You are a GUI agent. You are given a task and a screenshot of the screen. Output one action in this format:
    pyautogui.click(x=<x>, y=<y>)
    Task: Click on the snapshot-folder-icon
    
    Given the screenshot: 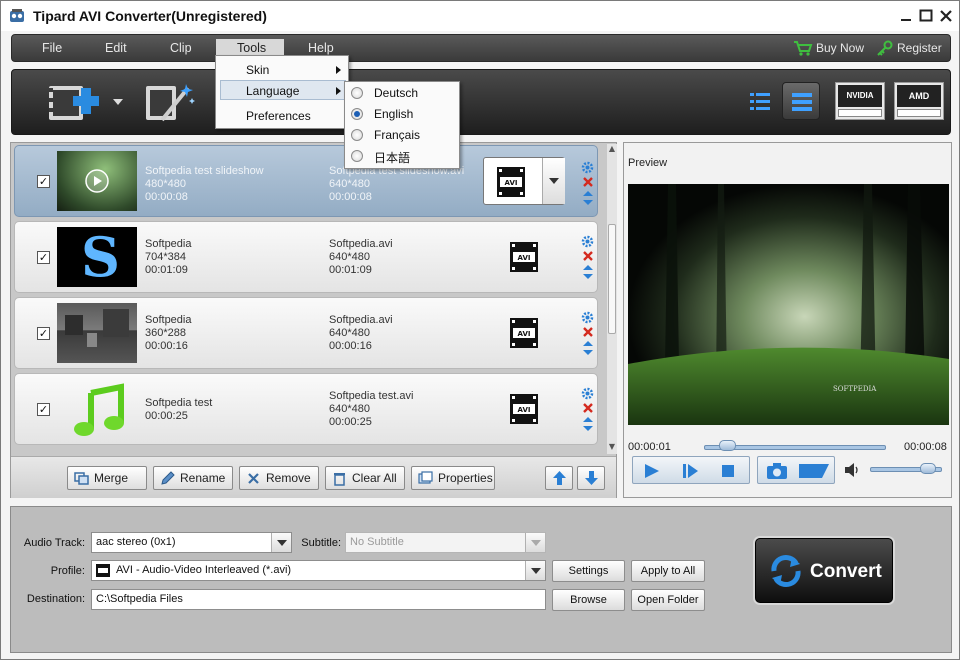 What is the action you would take?
    pyautogui.click(x=814, y=471)
    